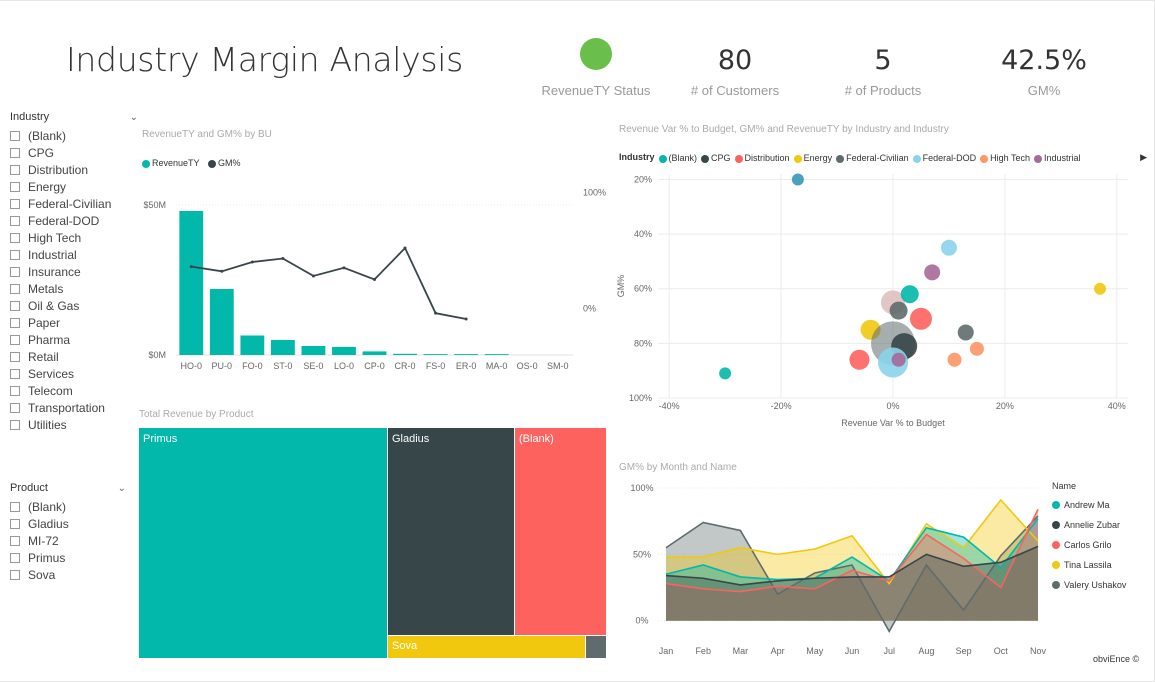  I want to click on slicer-item: Retail, so click(74, 356).